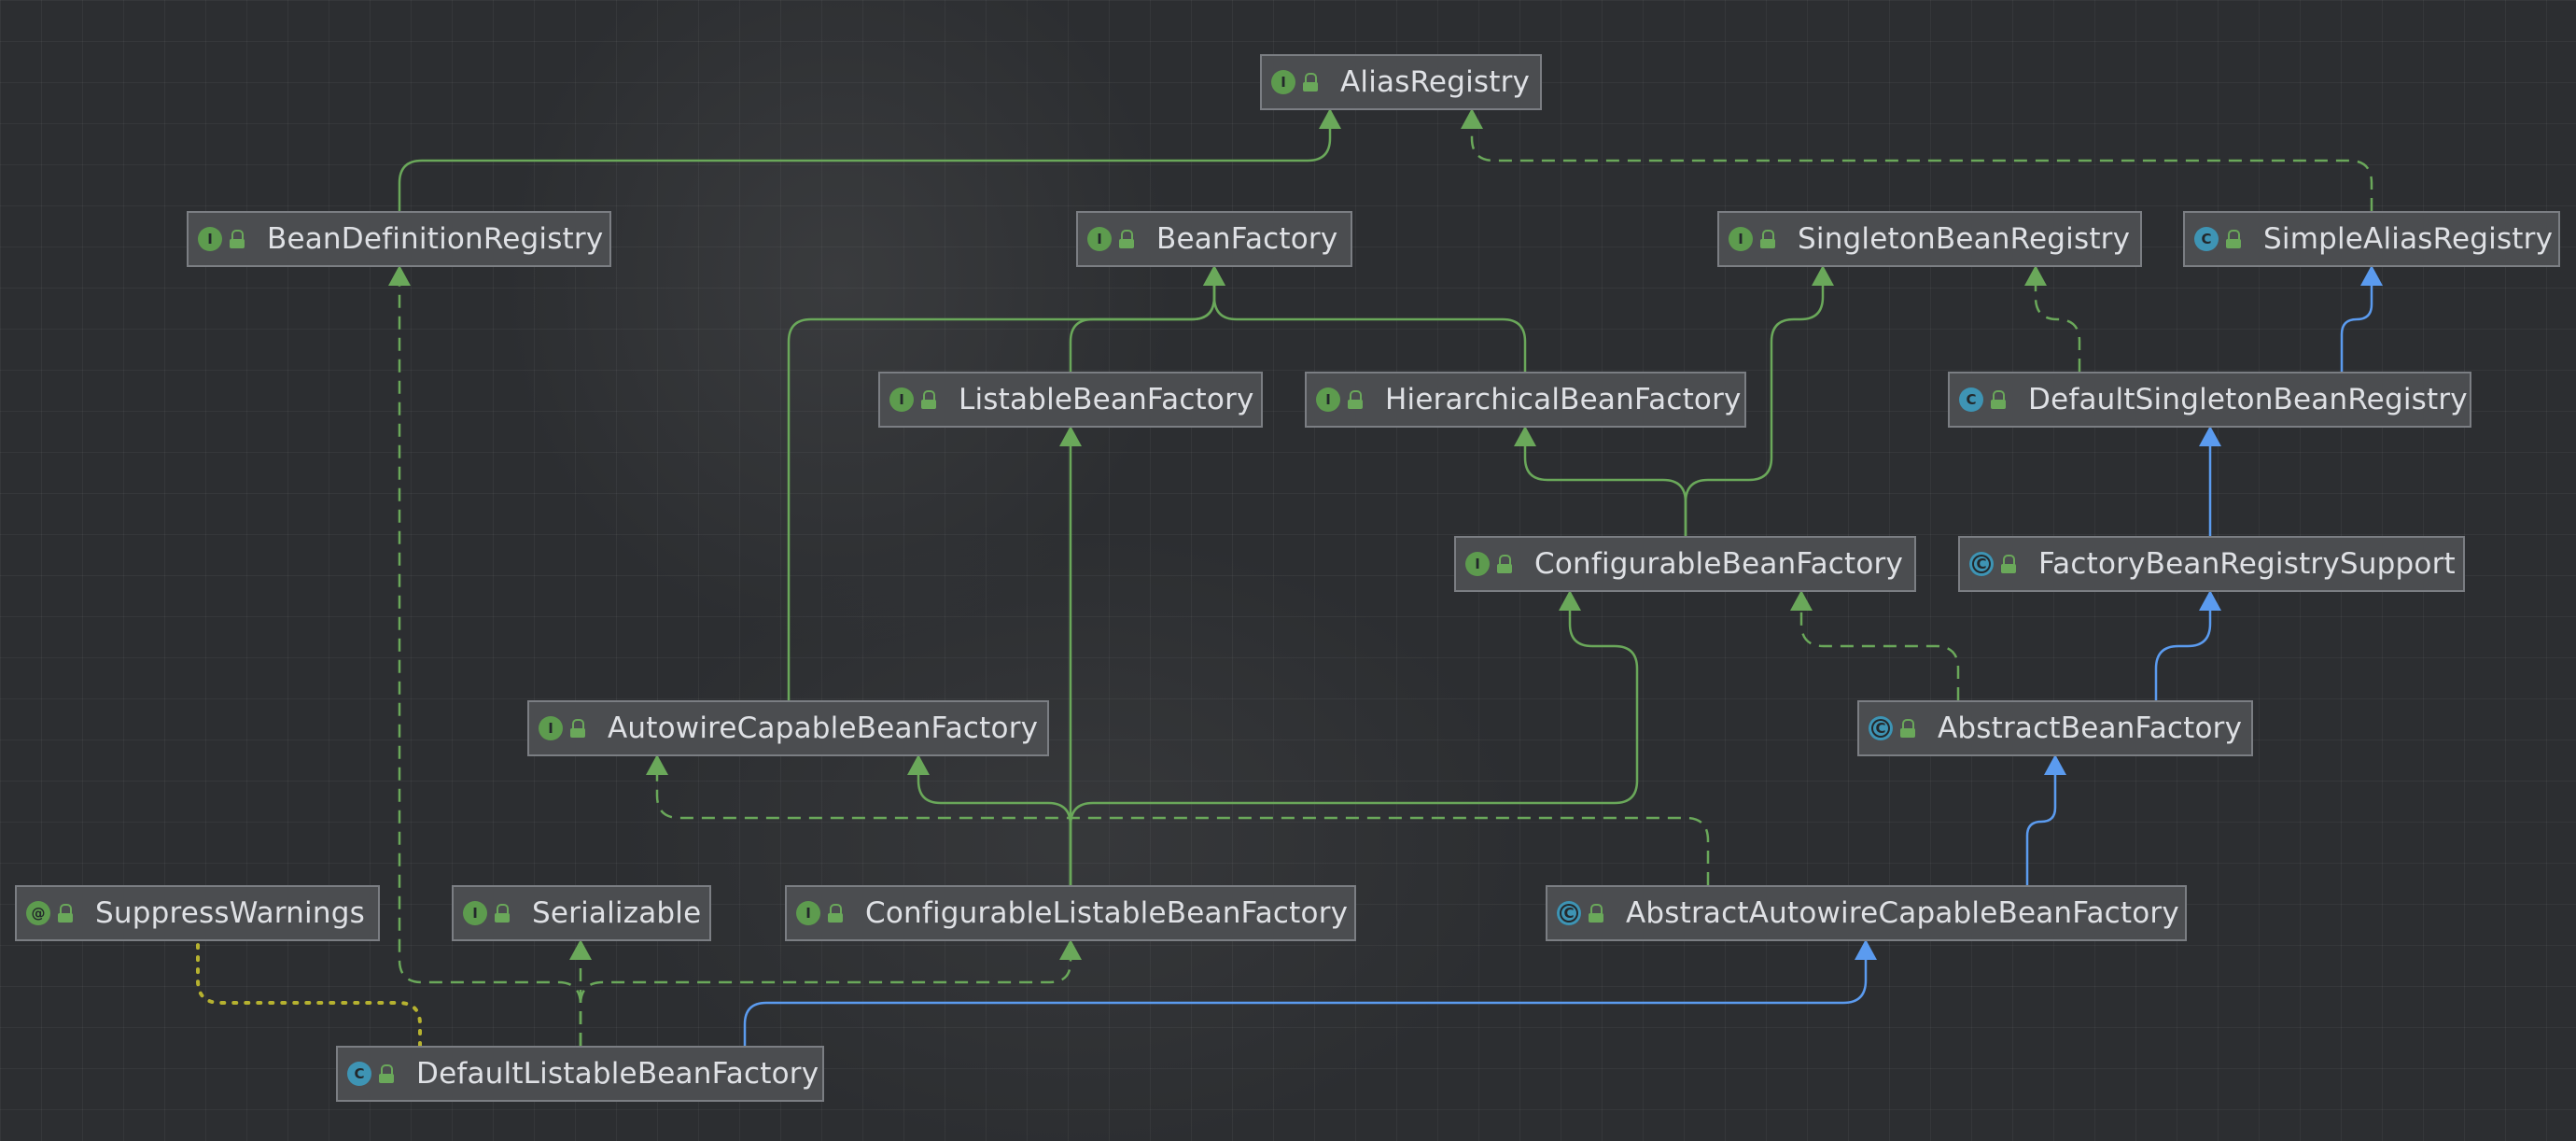  I want to click on edge-default-singleton-bean-registry-to-simple-alias-registry, so click(2361, 318).